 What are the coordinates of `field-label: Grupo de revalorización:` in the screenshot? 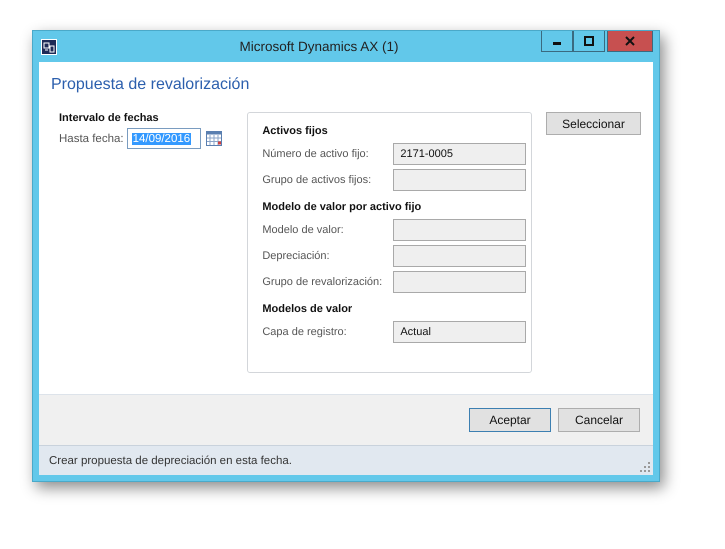 It's located at (323, 282).